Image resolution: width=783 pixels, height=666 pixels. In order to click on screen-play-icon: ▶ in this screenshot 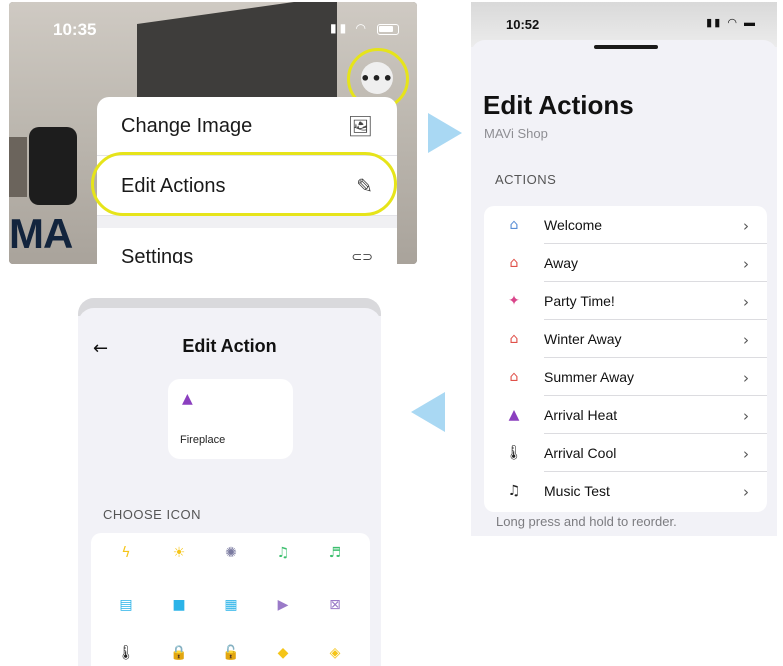, I will do `click(283, 612)`.